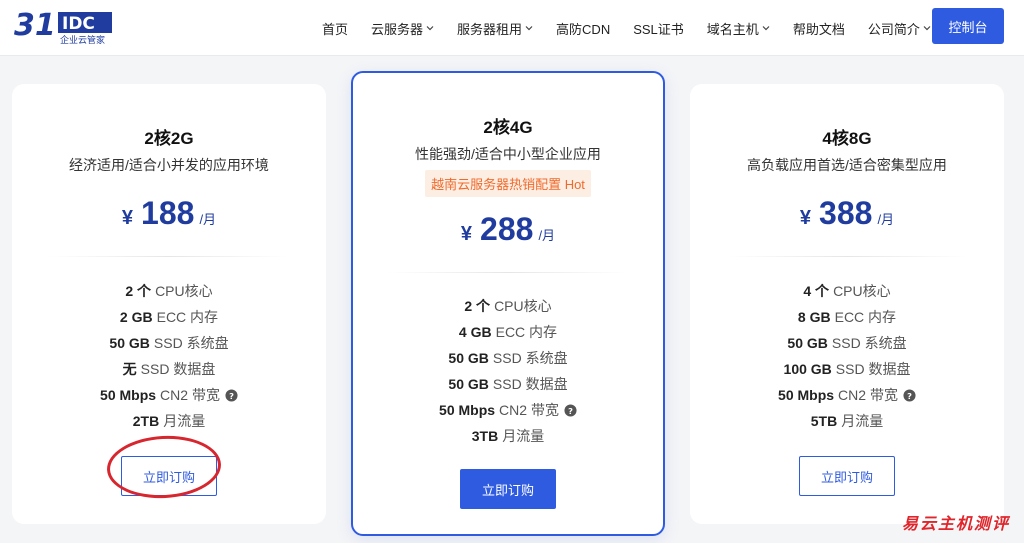 This screenshot has height=543, width=1024. Describe the element at coordinates (847, 213) in the screenshot. I see `price: ¥ 388 /月` at that location.